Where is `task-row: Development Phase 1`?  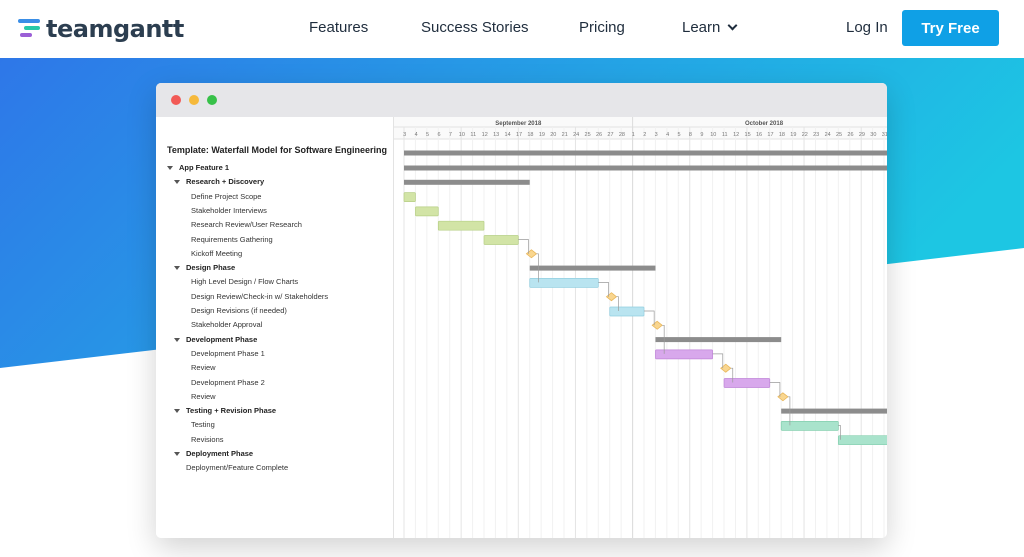
task-row: Development Phase 1 is located at coordinates (228, 354).